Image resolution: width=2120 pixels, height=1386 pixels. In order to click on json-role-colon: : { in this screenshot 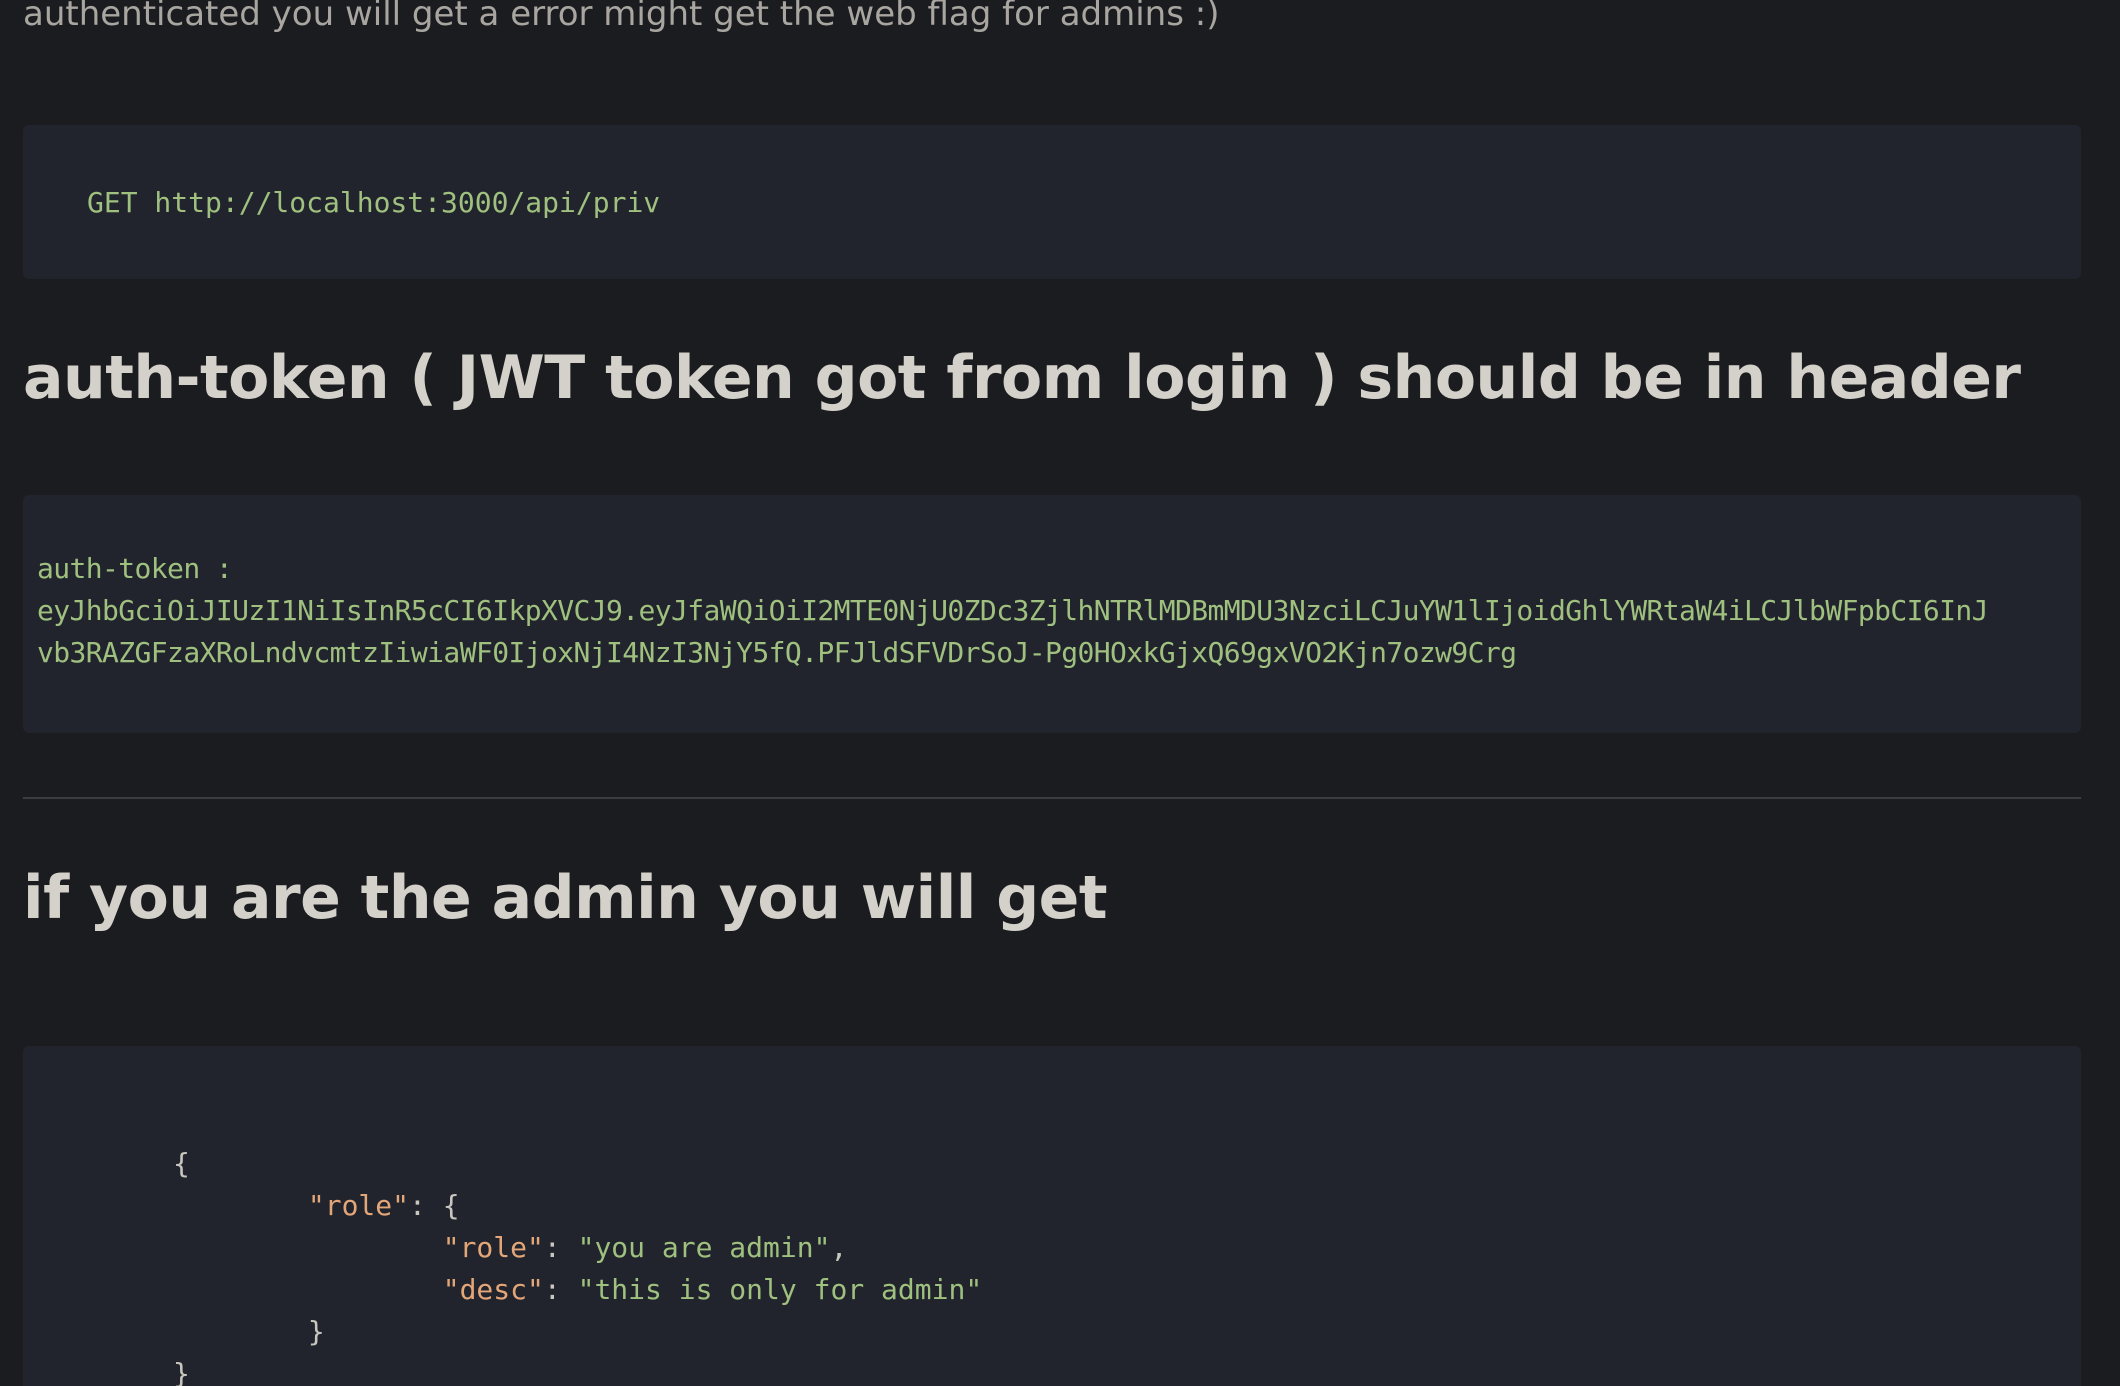, I will do `click(434, 1205)`.